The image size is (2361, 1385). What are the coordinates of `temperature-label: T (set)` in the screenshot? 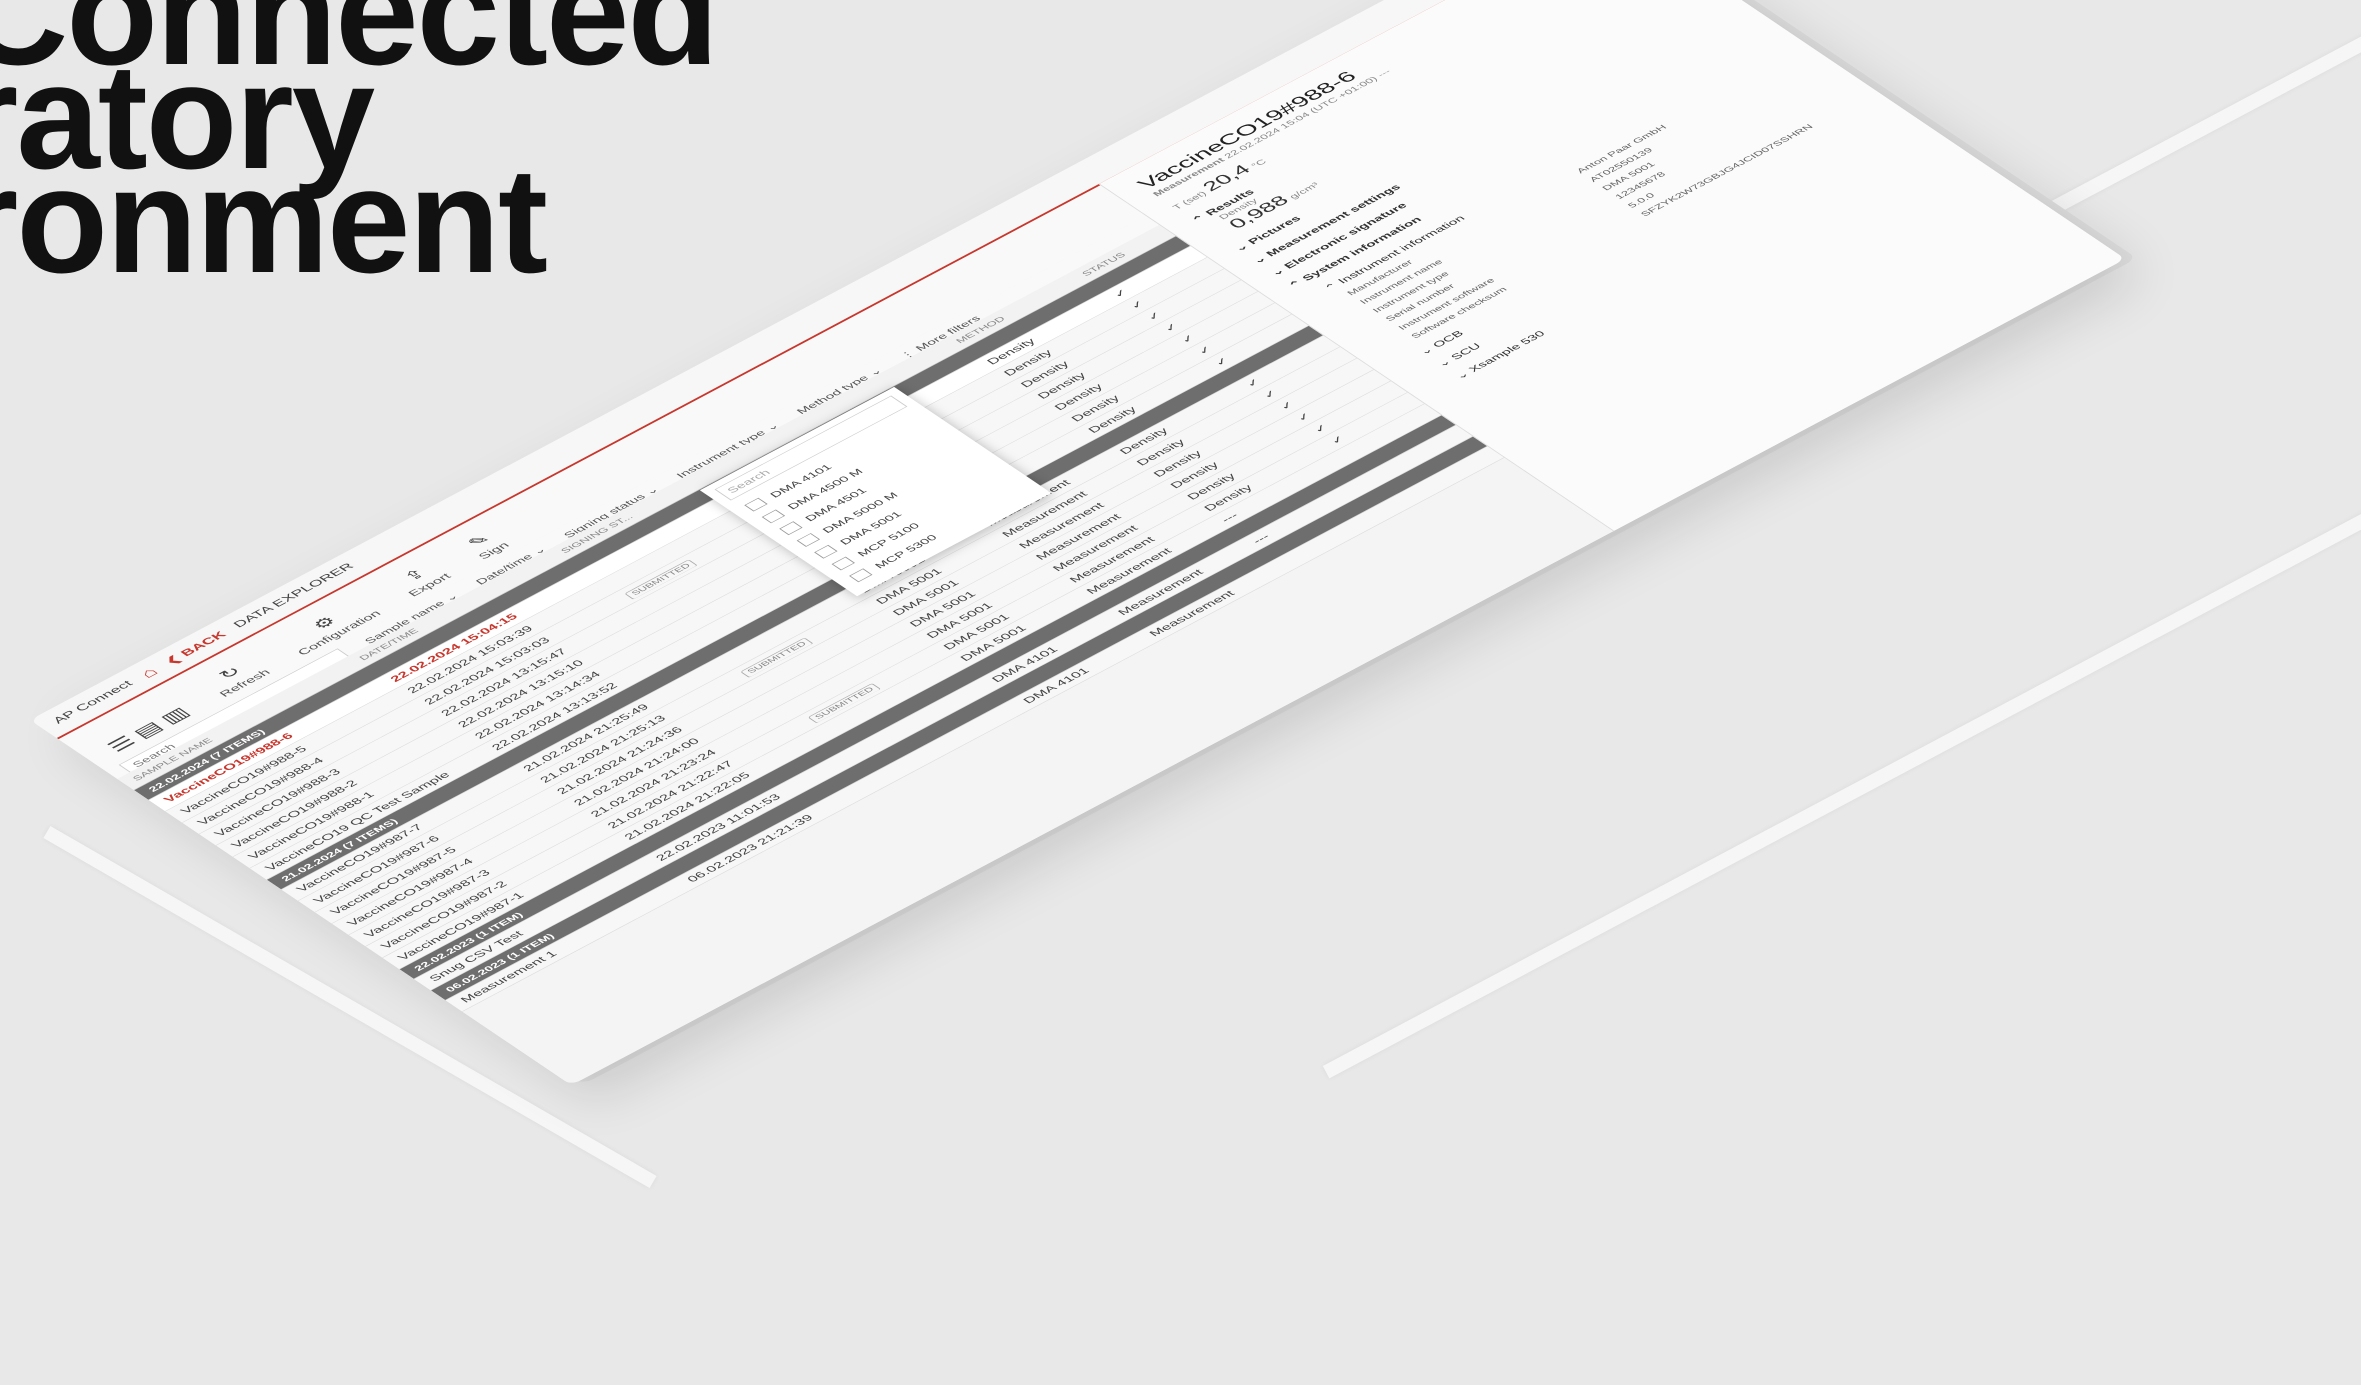 It's located at (1189, 200).